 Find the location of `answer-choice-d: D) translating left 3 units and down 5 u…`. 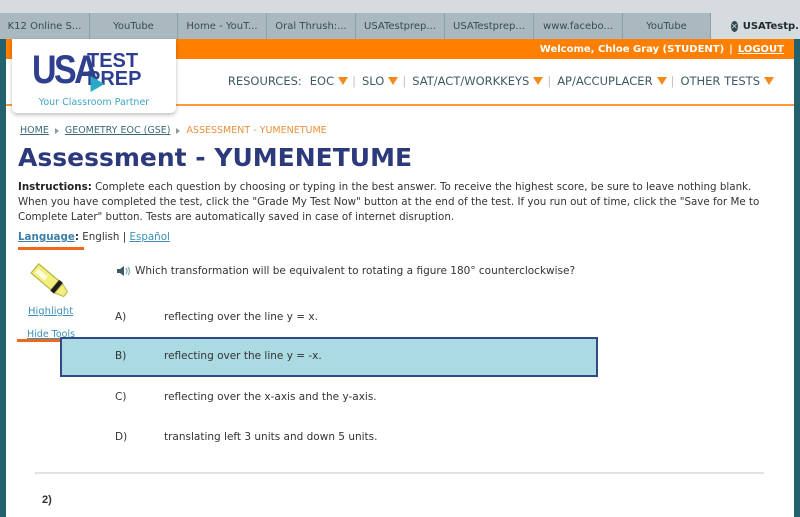

answer-choice-d: D) translating left 3 units and down 5 u… is located at coordinates (329, 438).